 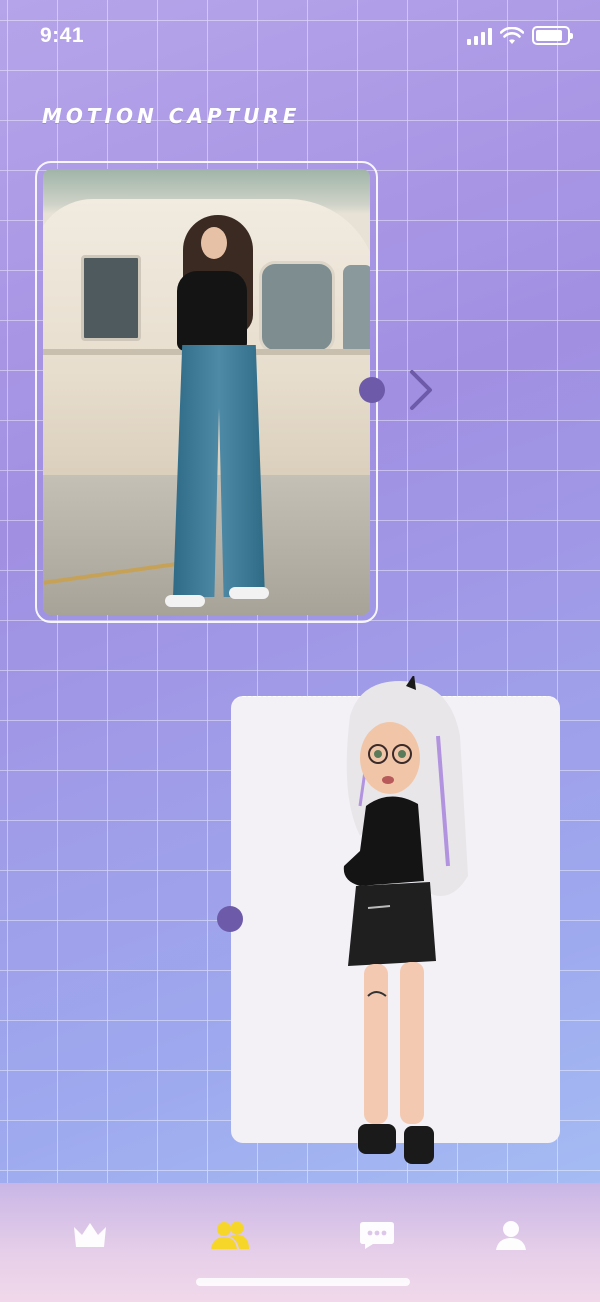 I want to click on chevron-right-icon, so click(x=422, y=390).